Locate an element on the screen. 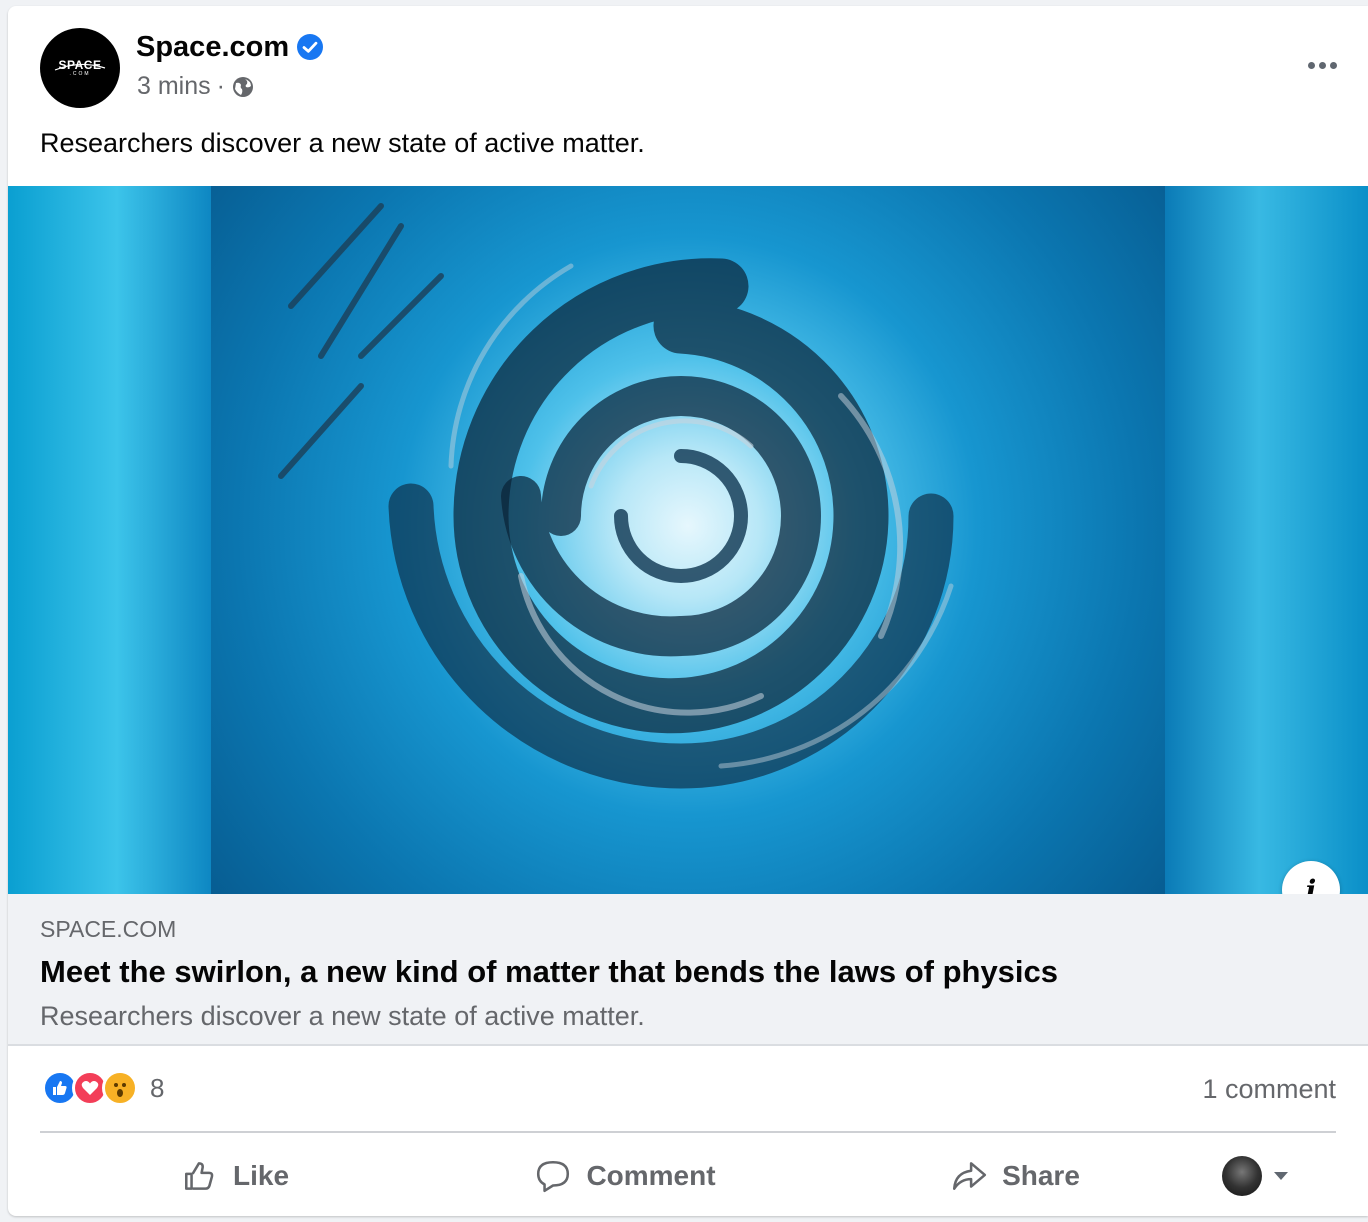  share-label: Share is located at coordinates (1041, 1175).